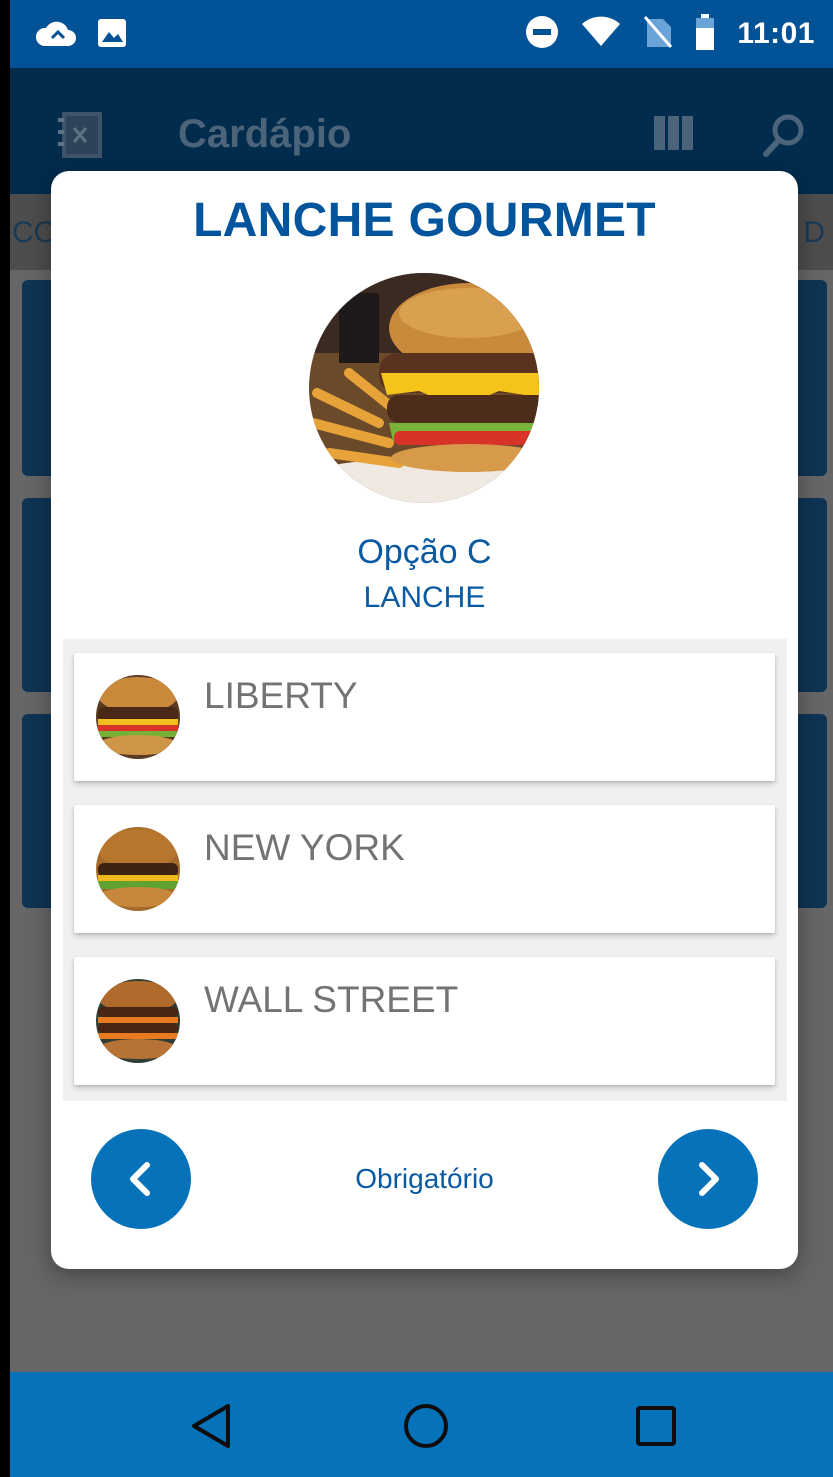  What do you see at coordinates (424, 597) in the screenshot?
I see `product-category: LANCHE` at bounding box center [424, 597].